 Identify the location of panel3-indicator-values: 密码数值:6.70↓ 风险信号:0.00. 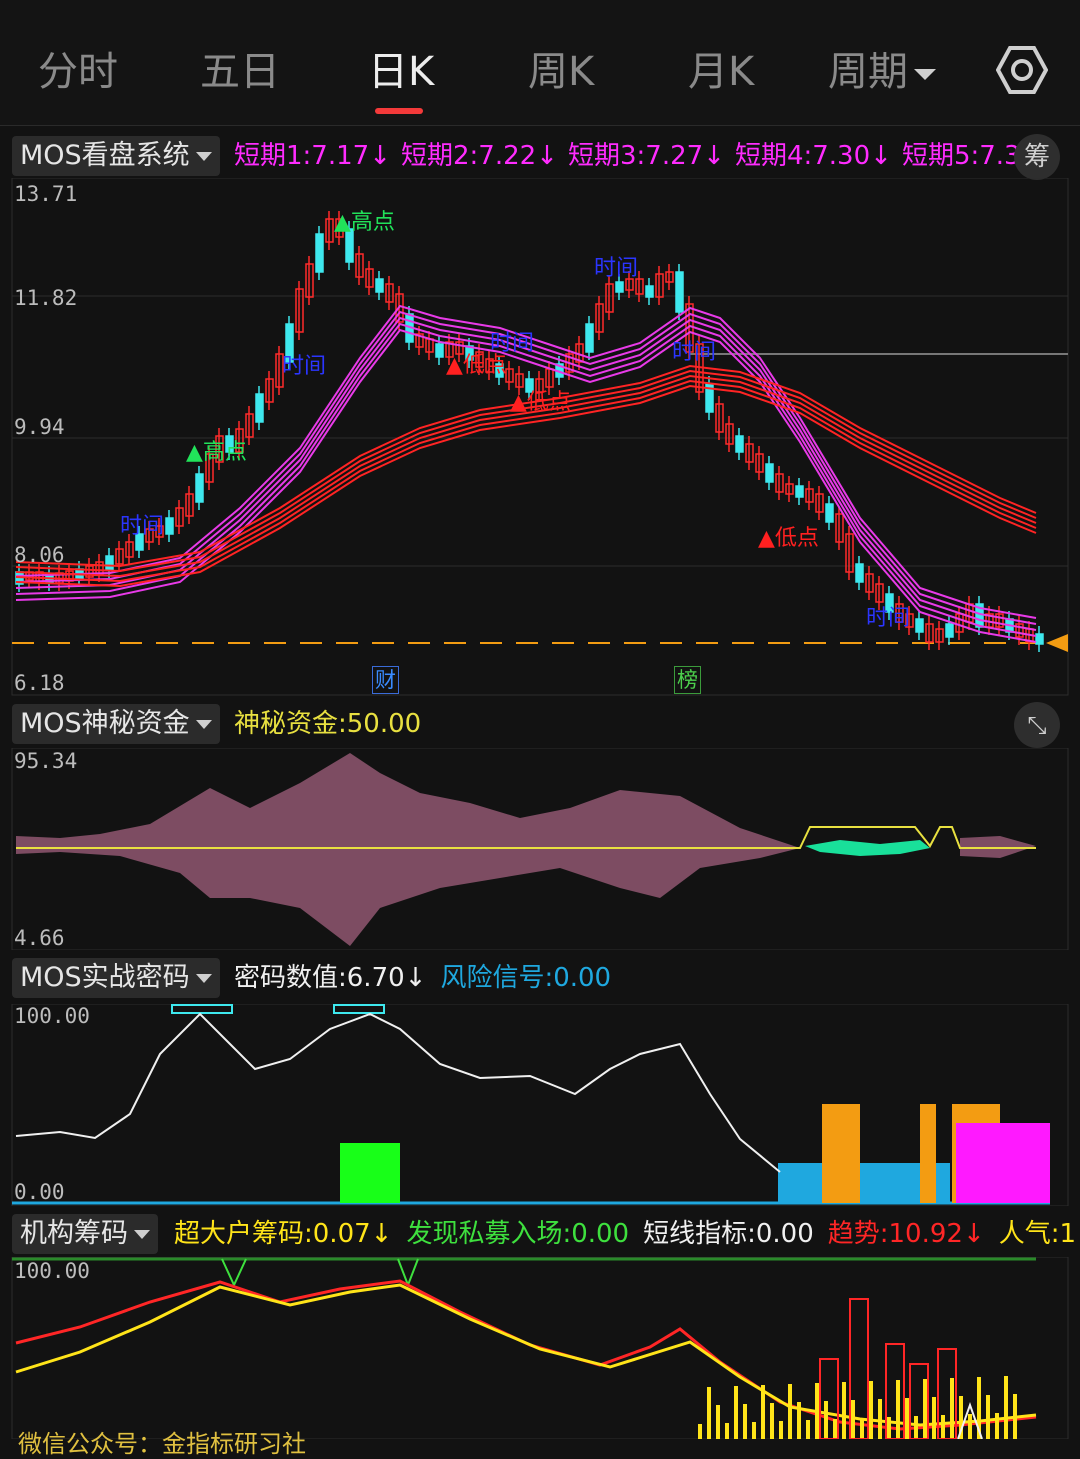
(429, 978).